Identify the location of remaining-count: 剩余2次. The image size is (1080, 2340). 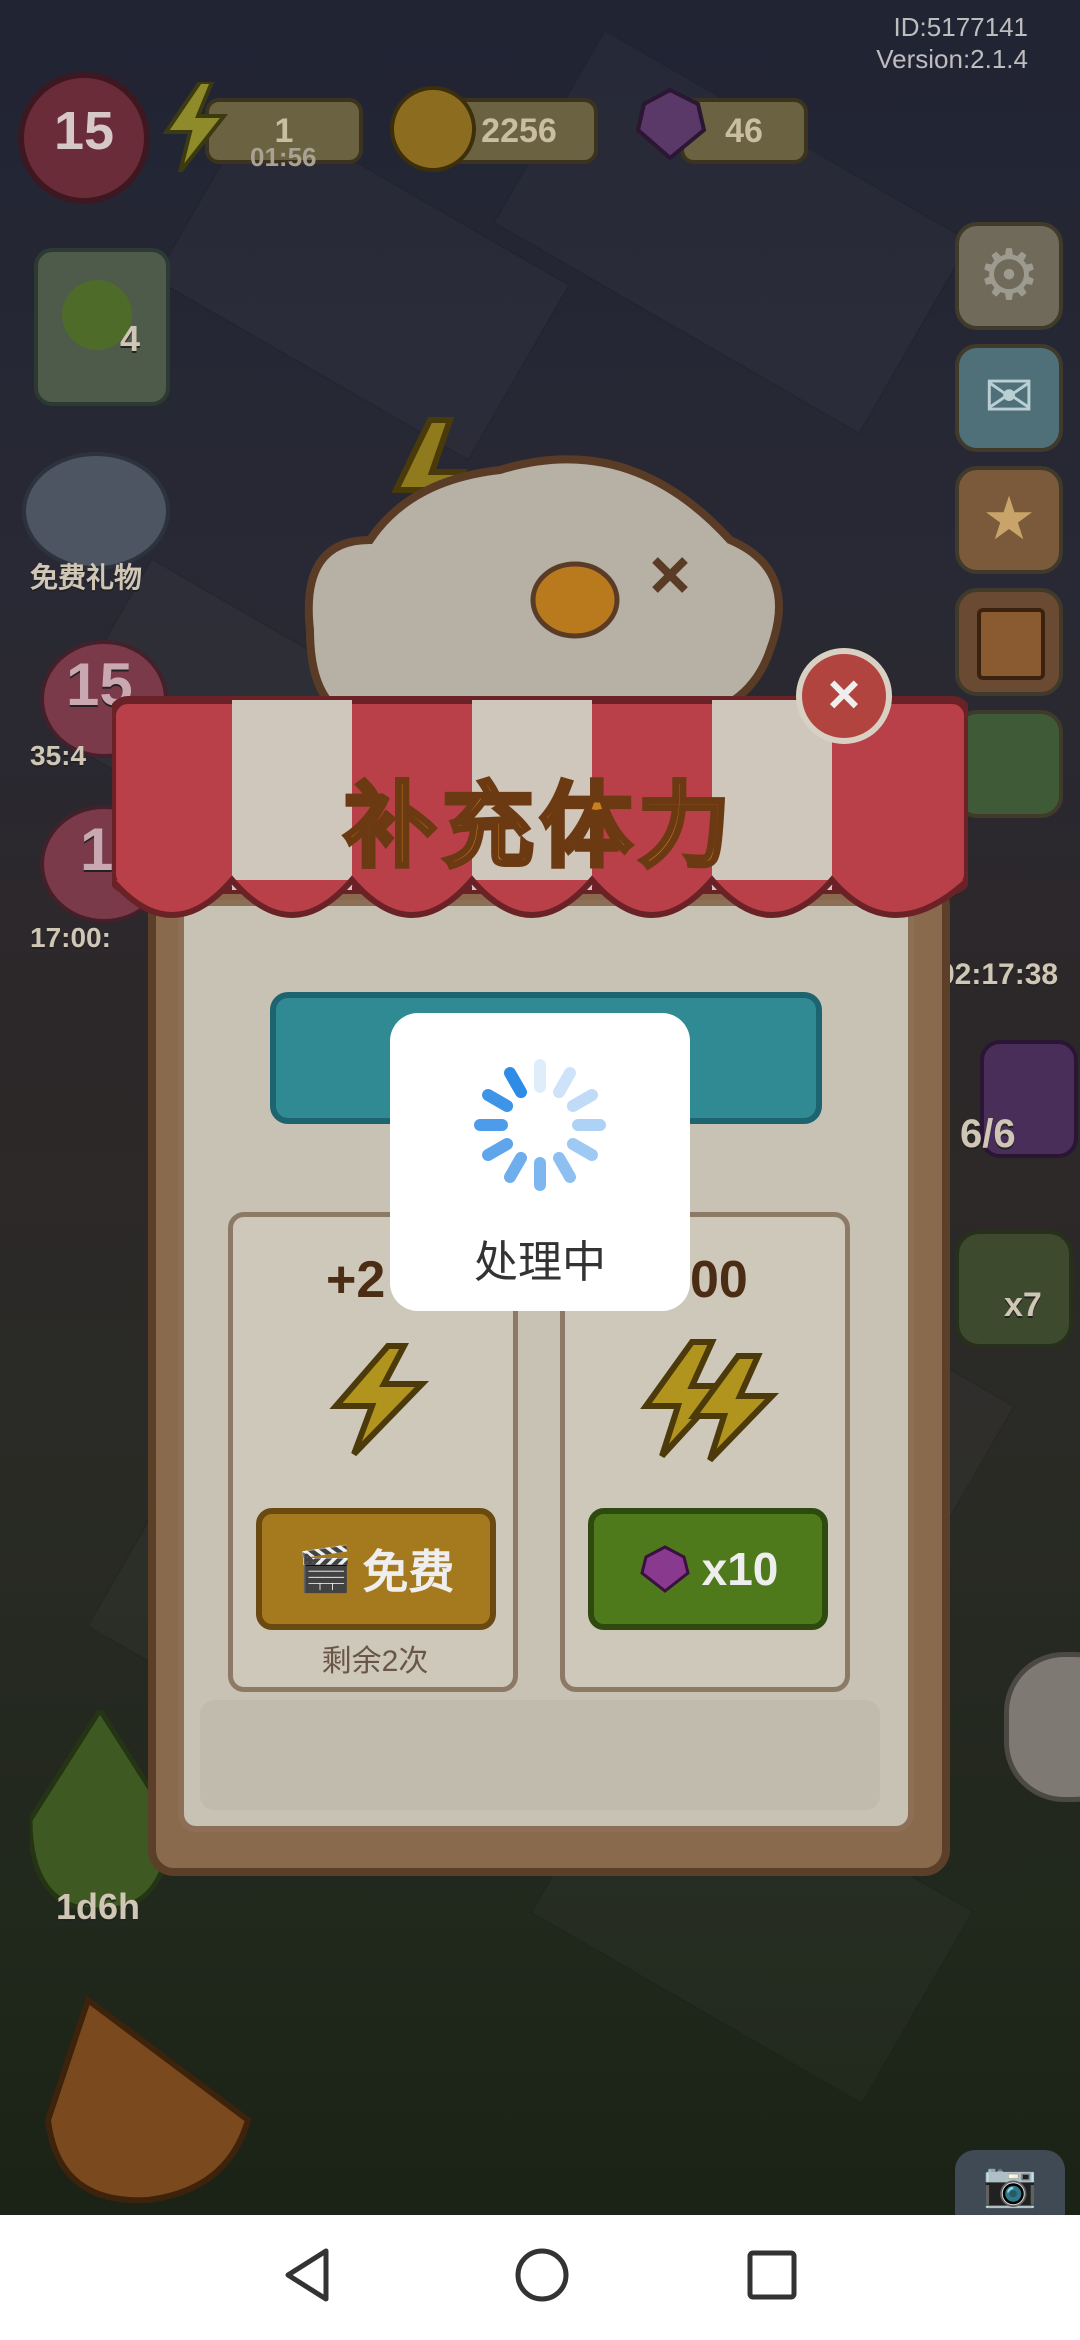
(375, 1661).